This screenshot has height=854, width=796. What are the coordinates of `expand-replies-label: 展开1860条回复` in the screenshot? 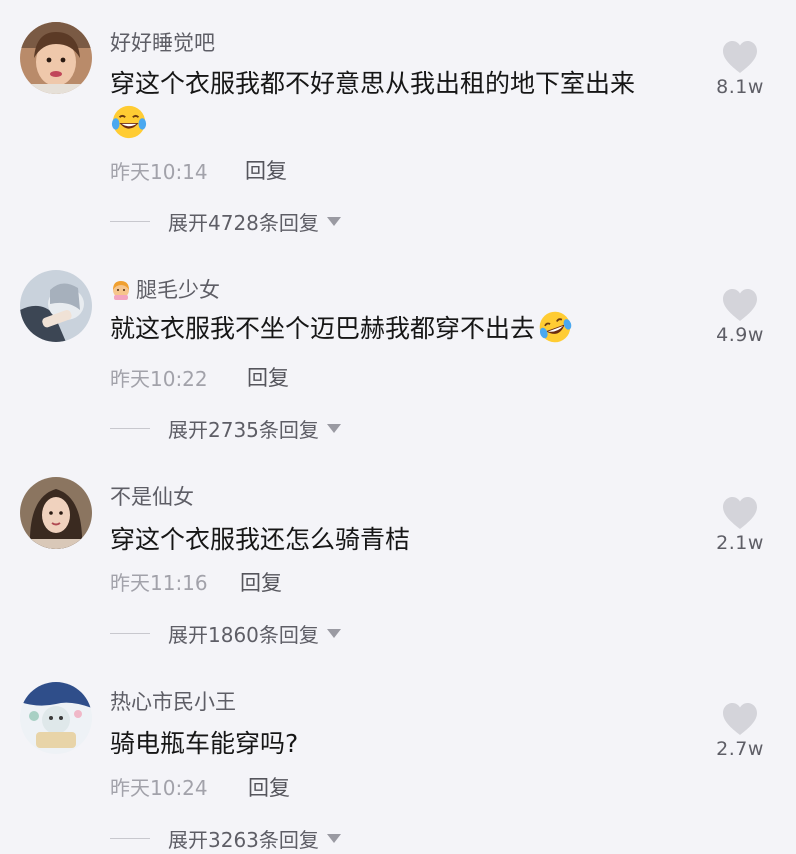 It's located at (243, 635).